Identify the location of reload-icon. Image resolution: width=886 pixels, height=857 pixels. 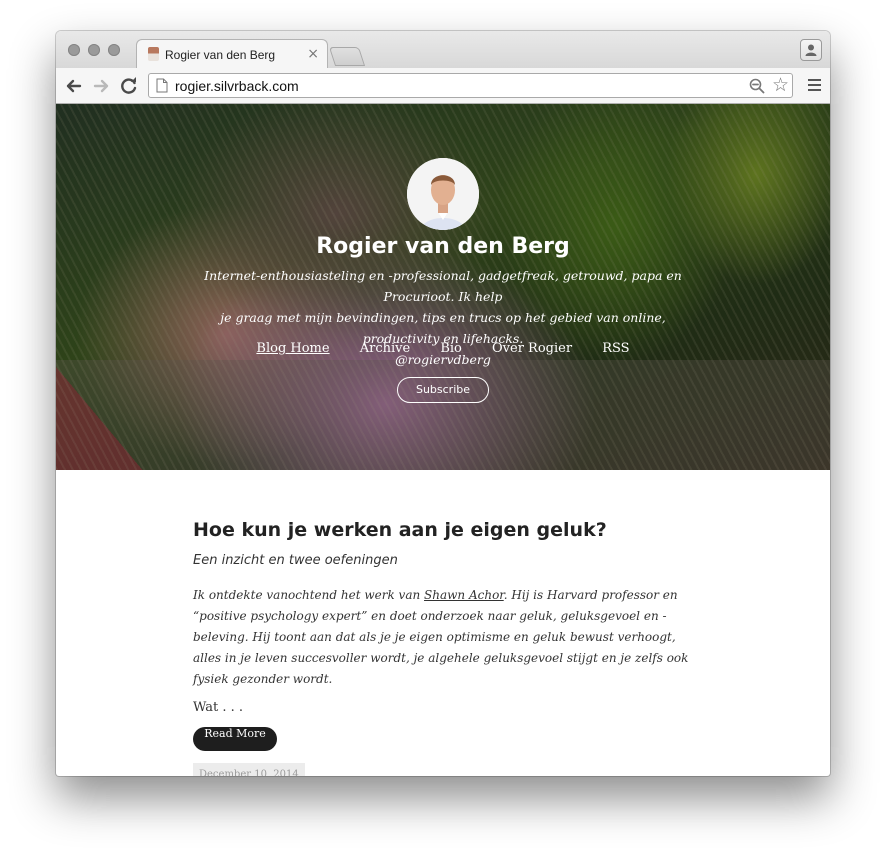
(129, 86).